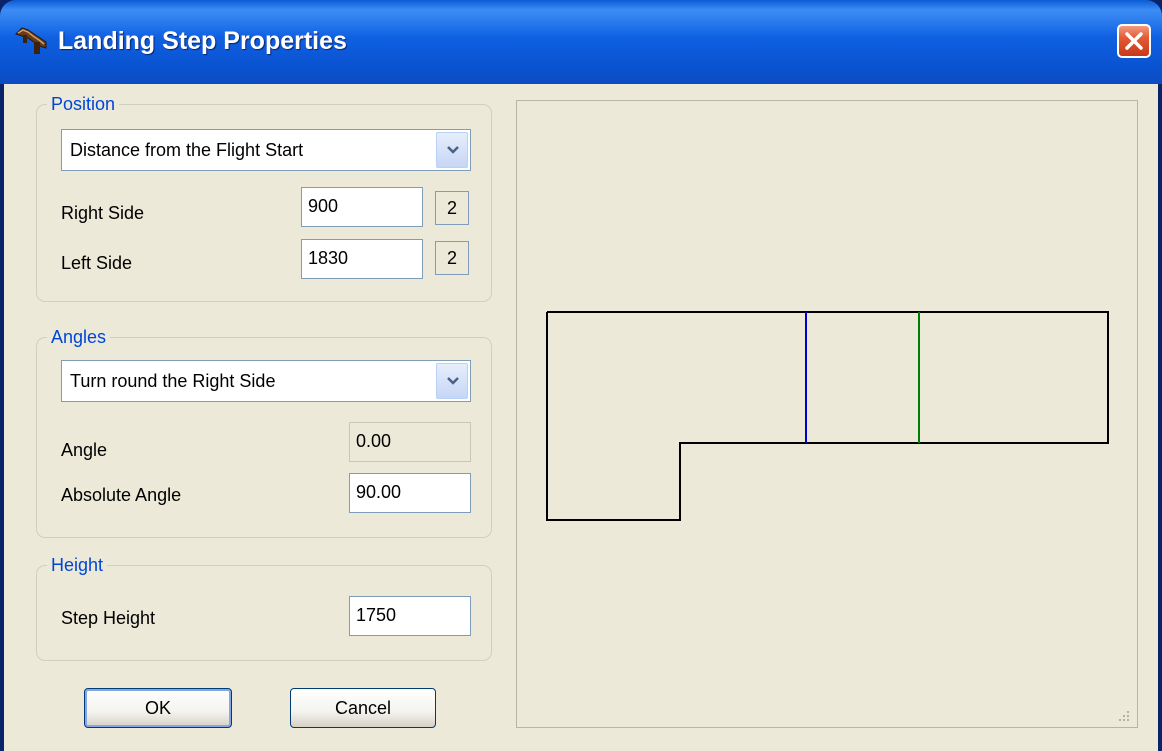  Describe the element at coordinates (1123, 715) in the screenshot. I see `resize-grip-icon` at that location.